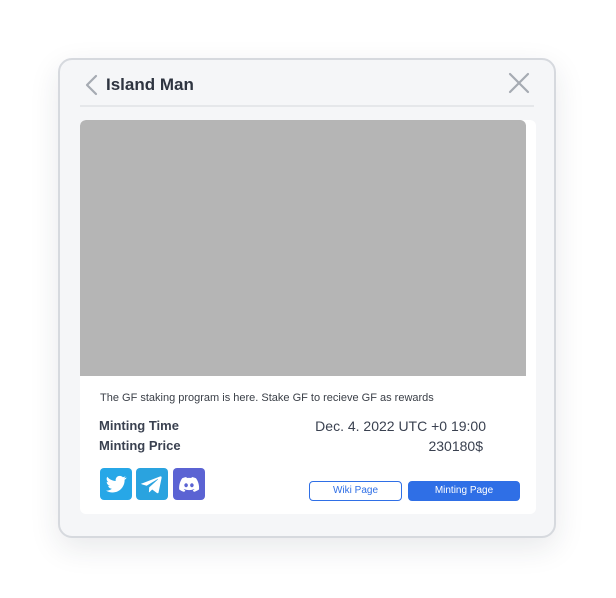 This screenshot has height=598, width=616. What do you see at coordinates (355, 491) in the screenshot?
I see `wiki-page-button: Wiki Page` at bounding box center [355, 491].